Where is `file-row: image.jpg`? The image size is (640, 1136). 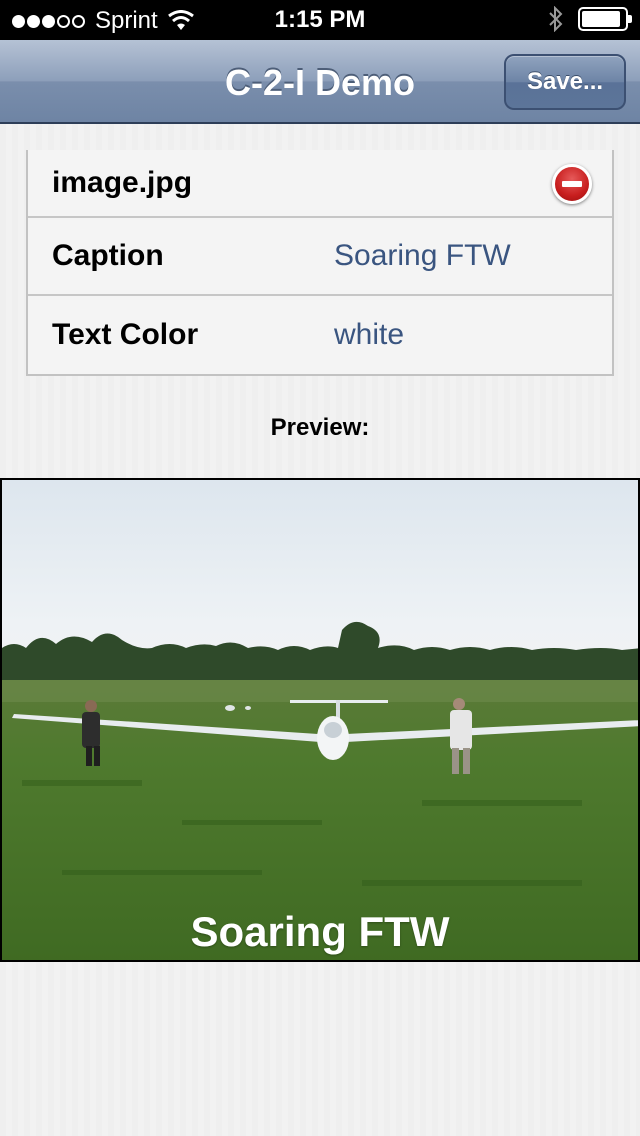 file-row: image.jpg is located at coordinates (320, 184).